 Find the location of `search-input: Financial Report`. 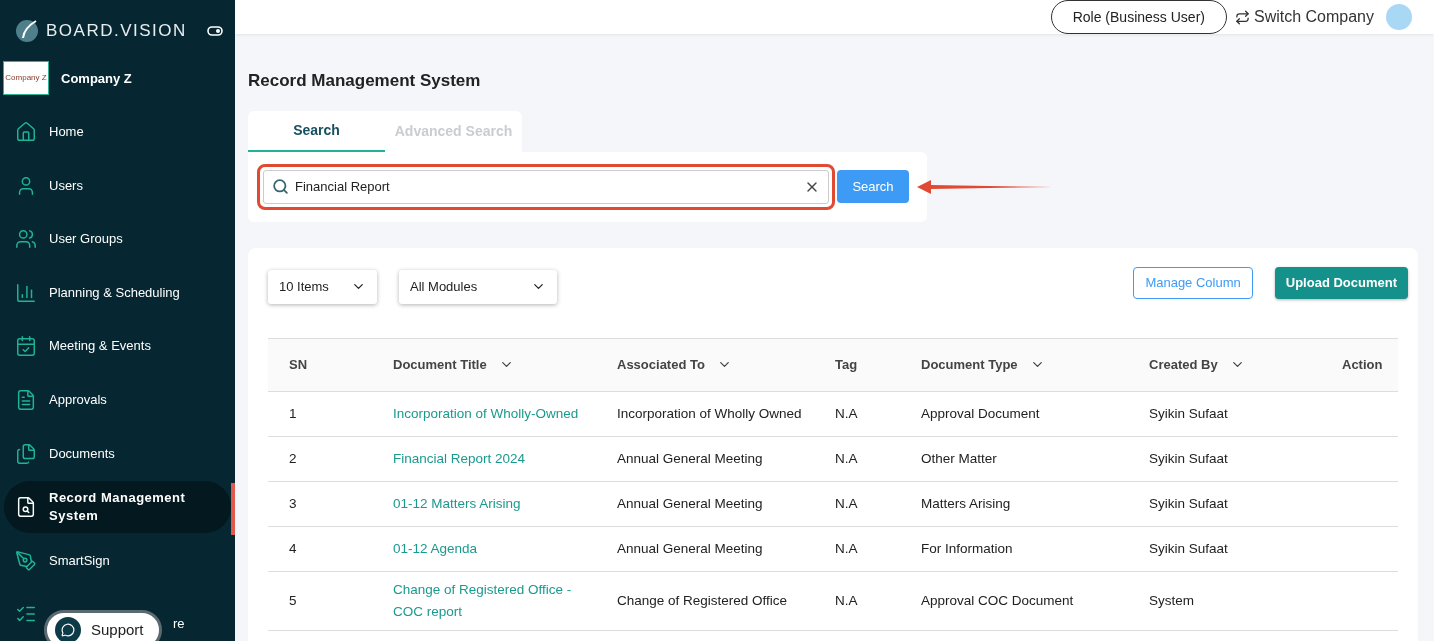

search-input: Financial Report is located at coordinates (546, 186).